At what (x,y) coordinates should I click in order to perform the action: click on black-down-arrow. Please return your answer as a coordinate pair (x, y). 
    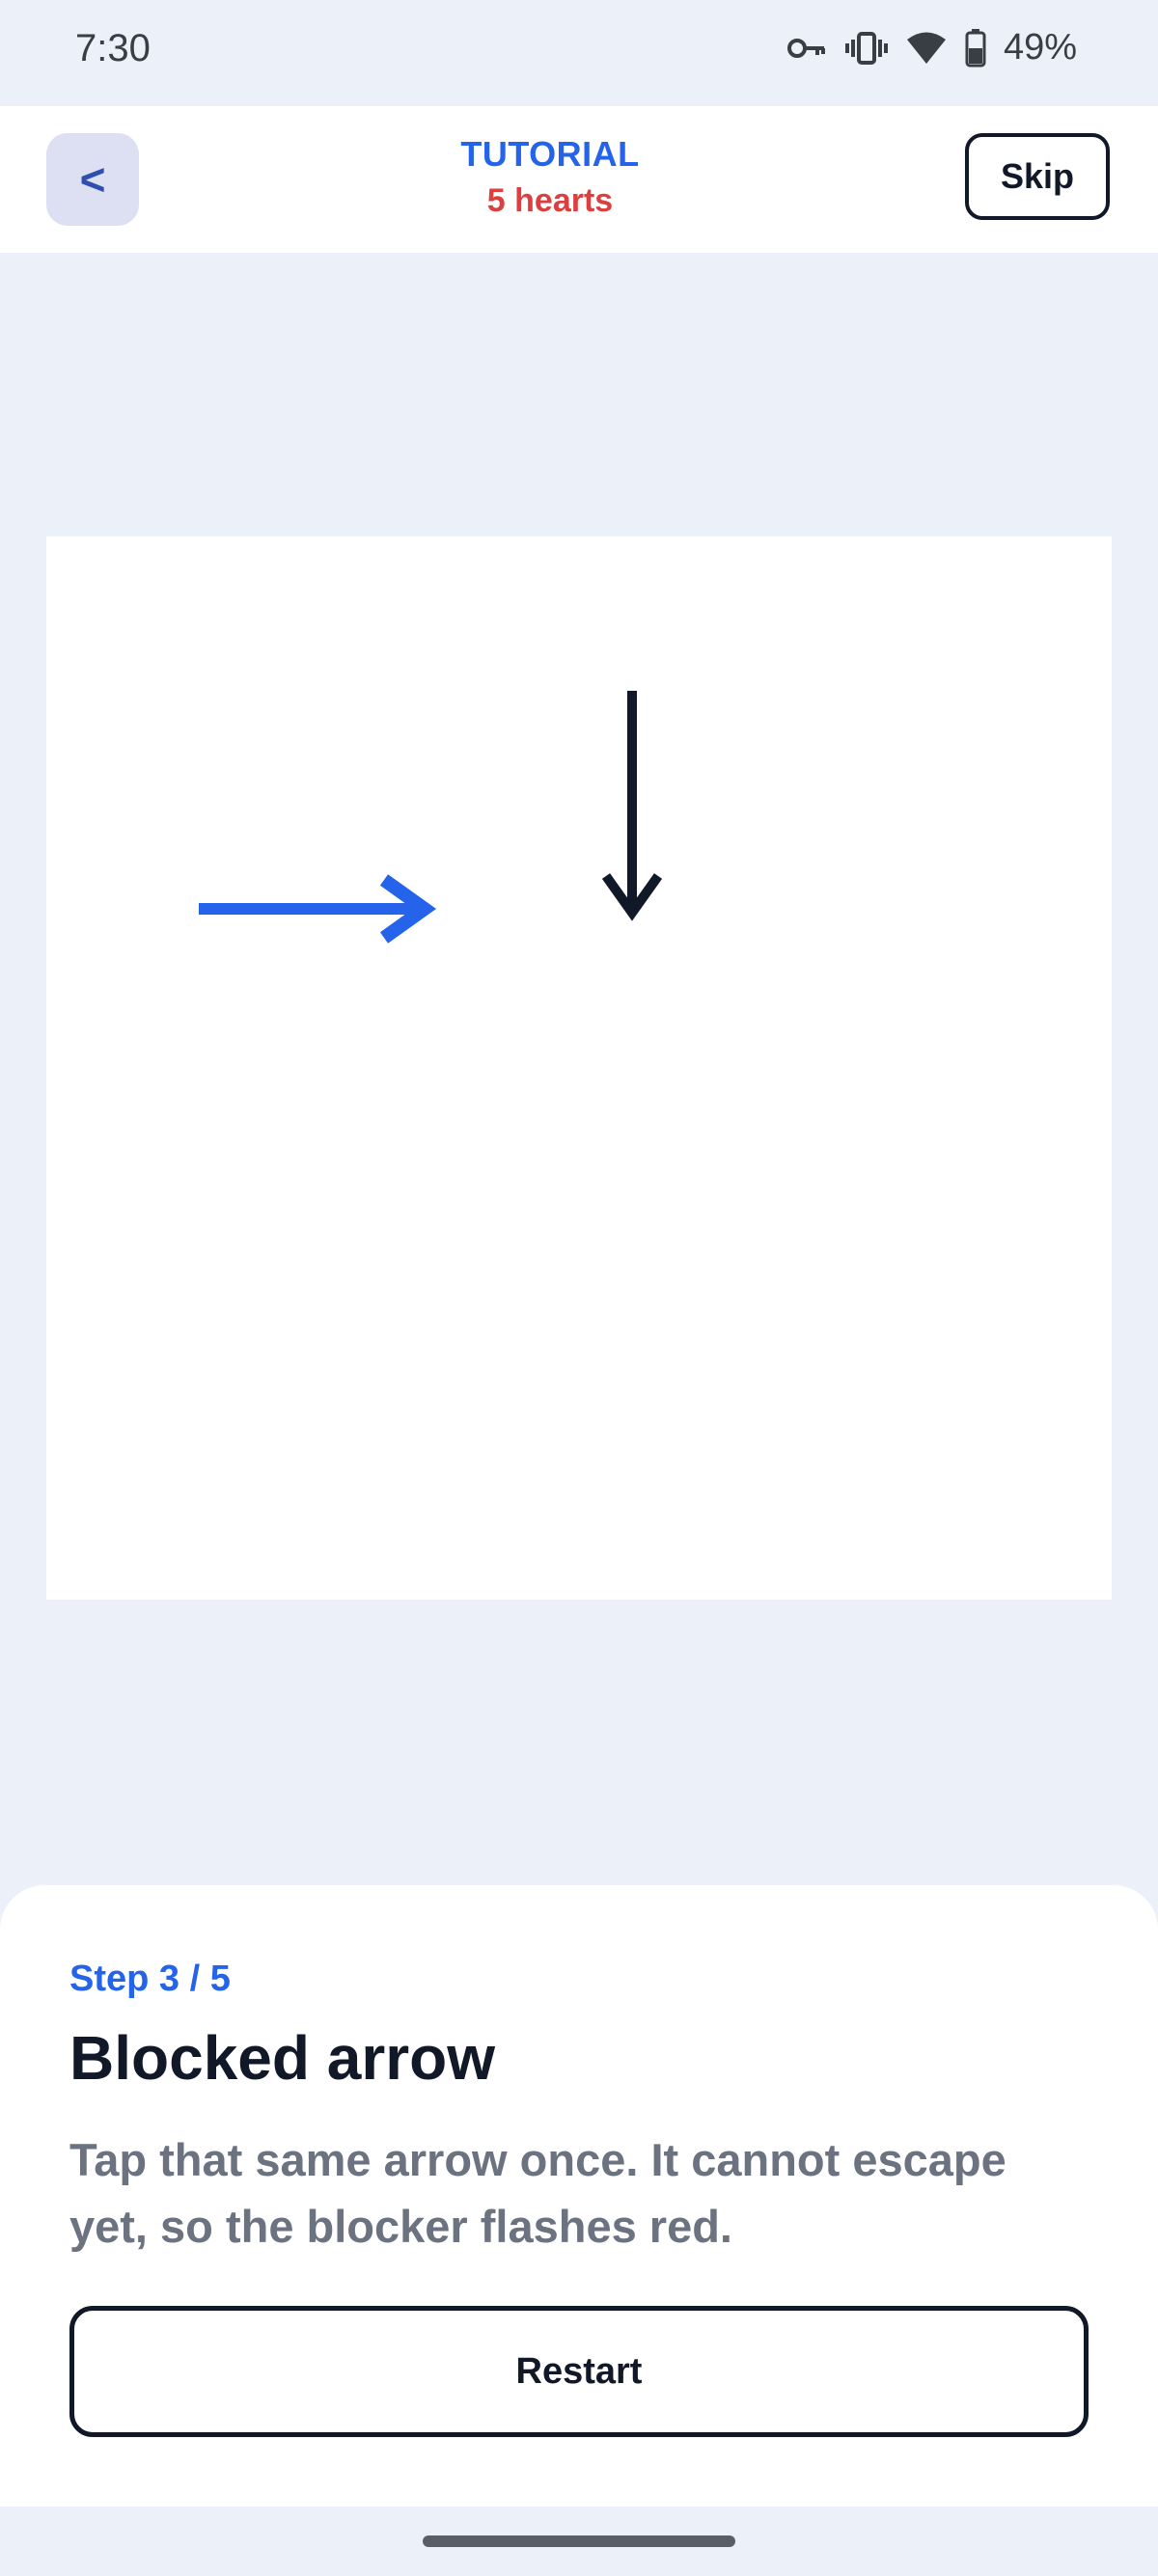
    Looking at the image, I should click on (632, 806).